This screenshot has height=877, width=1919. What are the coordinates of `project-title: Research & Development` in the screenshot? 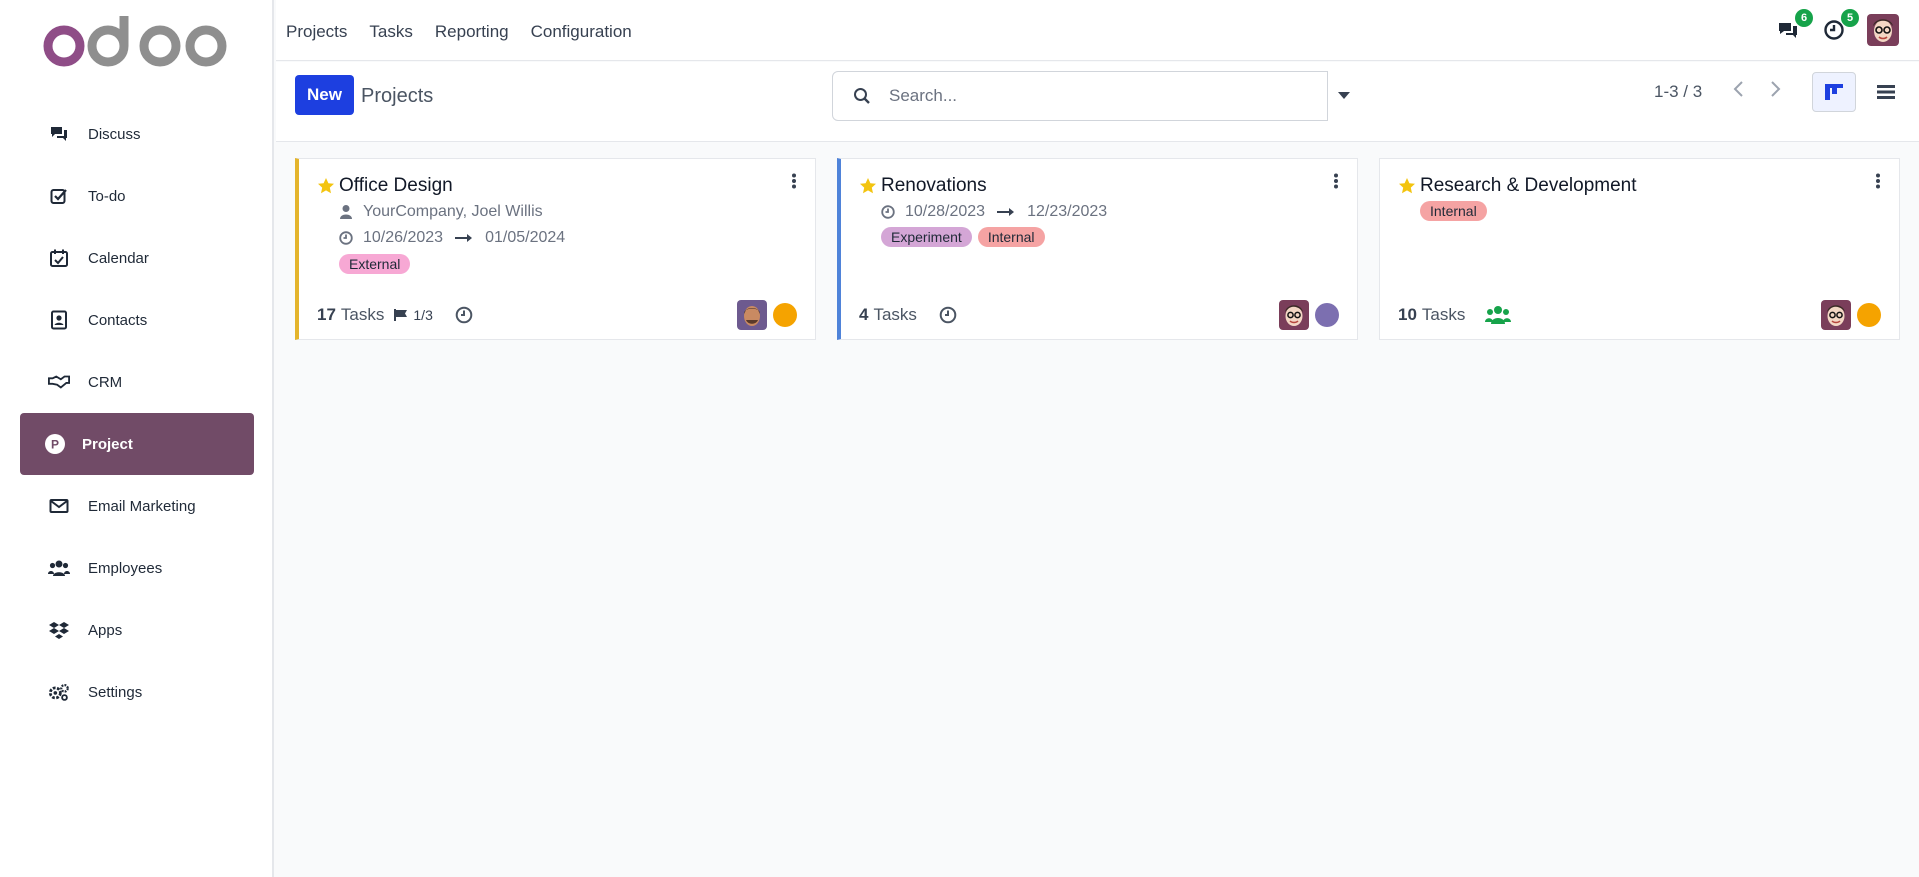 It's located at (1528, 185).